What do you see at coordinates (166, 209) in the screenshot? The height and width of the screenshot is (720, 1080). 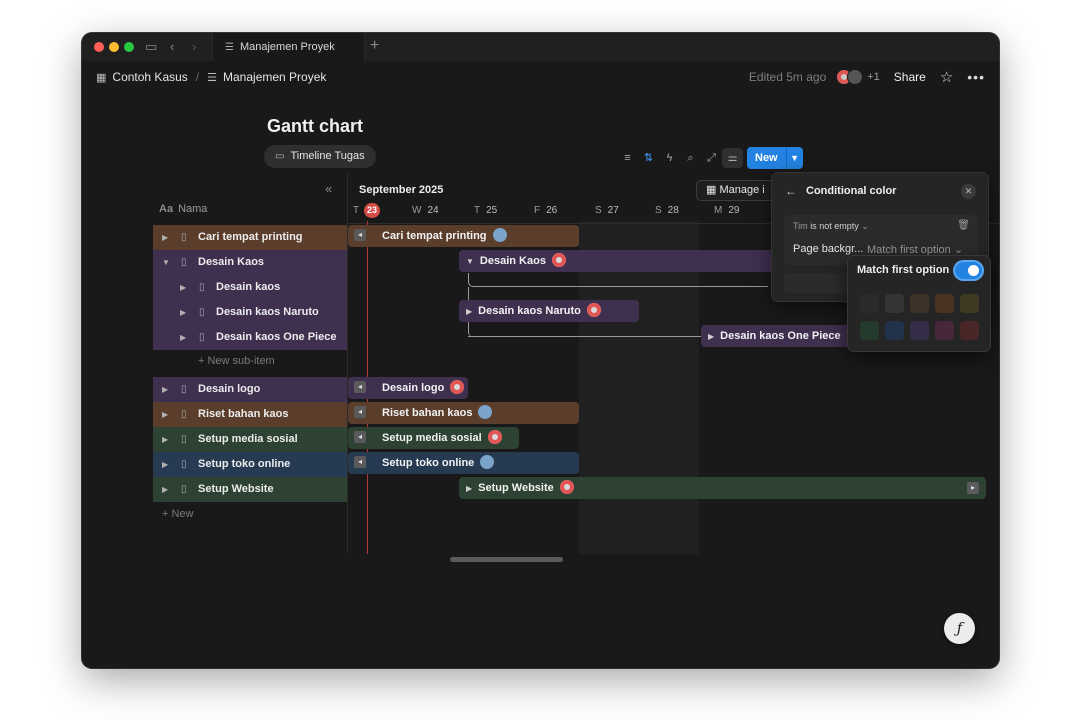 I see `text-property-icon: Aa` at bounding box center [166, 209].